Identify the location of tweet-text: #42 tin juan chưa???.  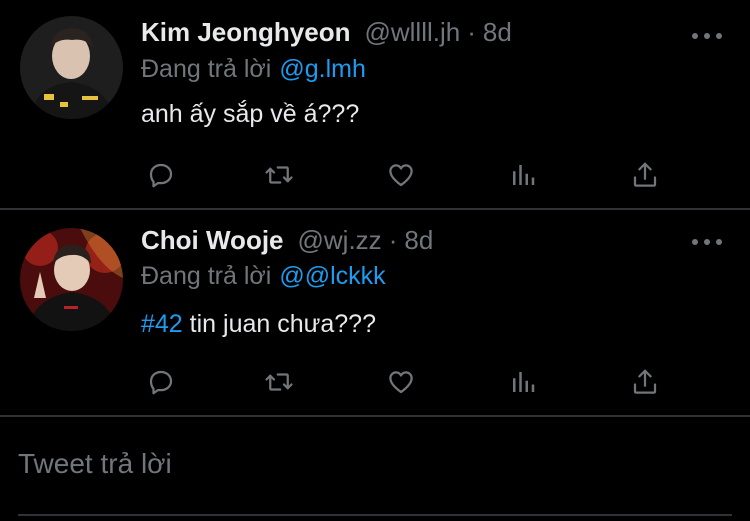
(258, 324).